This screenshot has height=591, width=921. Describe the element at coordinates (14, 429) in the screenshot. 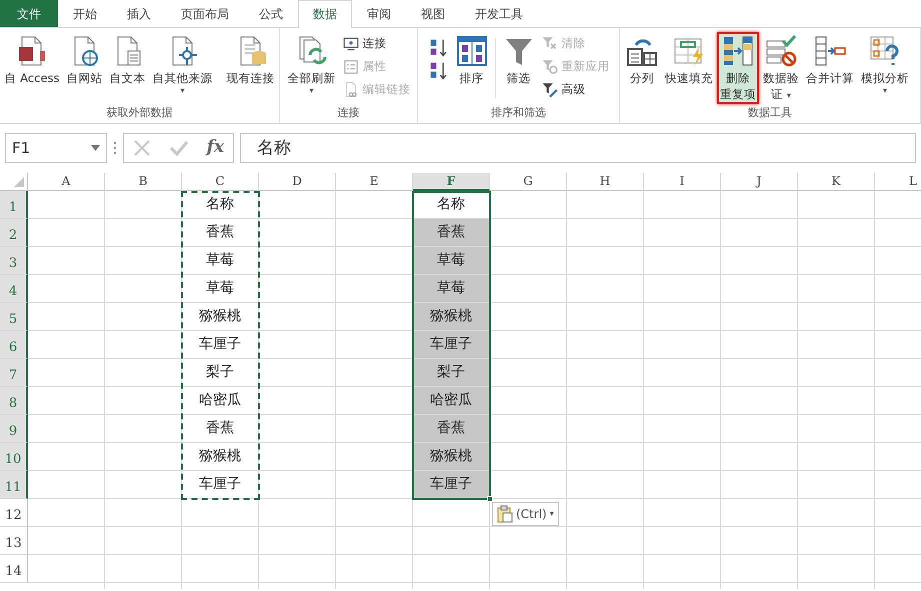

I see `row-header: 9` at that location.